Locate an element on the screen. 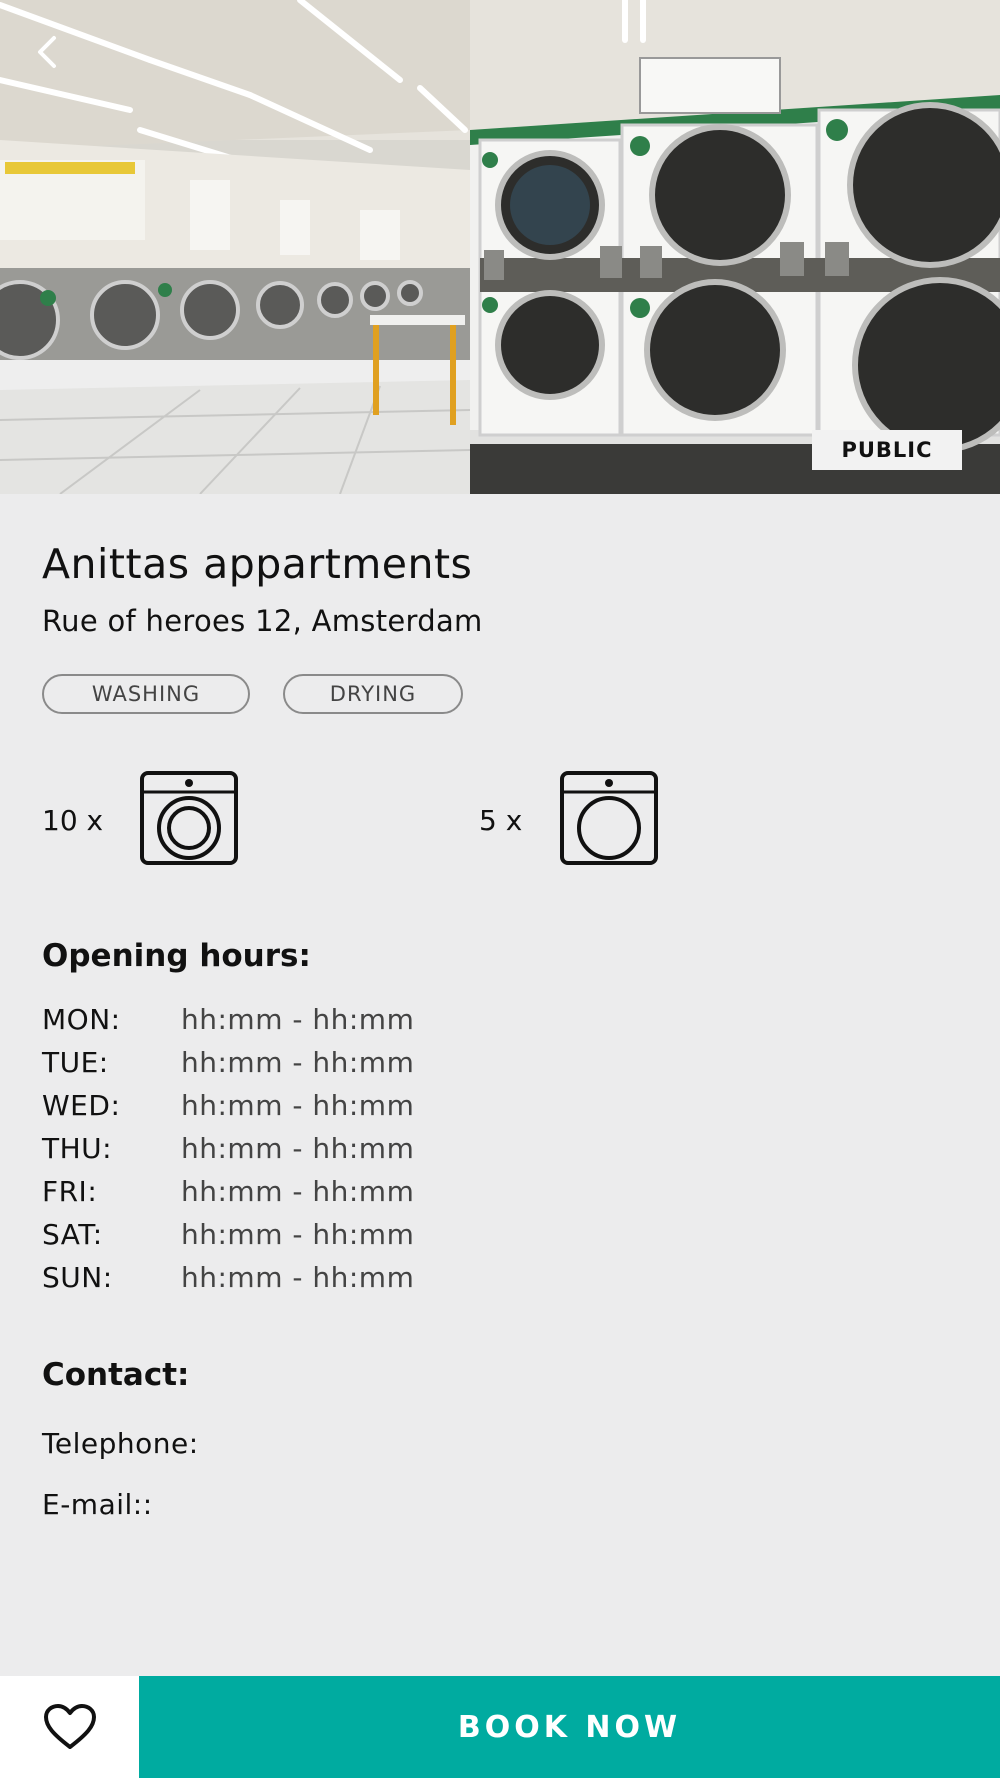 The width and height of the screenshot is (1000, 1778). machine-counts: 10 x 5 x is located at coordinates (500, 820).